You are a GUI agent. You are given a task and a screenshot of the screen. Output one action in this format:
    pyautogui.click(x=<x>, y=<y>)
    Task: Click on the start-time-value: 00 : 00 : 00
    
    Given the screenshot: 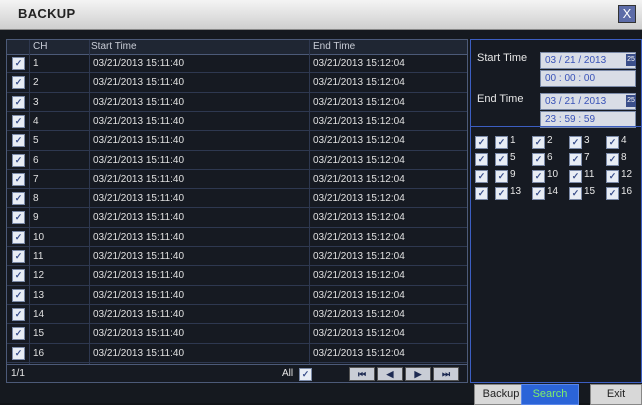 What is the action you would take?
    pyautogui.click(x=570, y=78)
    